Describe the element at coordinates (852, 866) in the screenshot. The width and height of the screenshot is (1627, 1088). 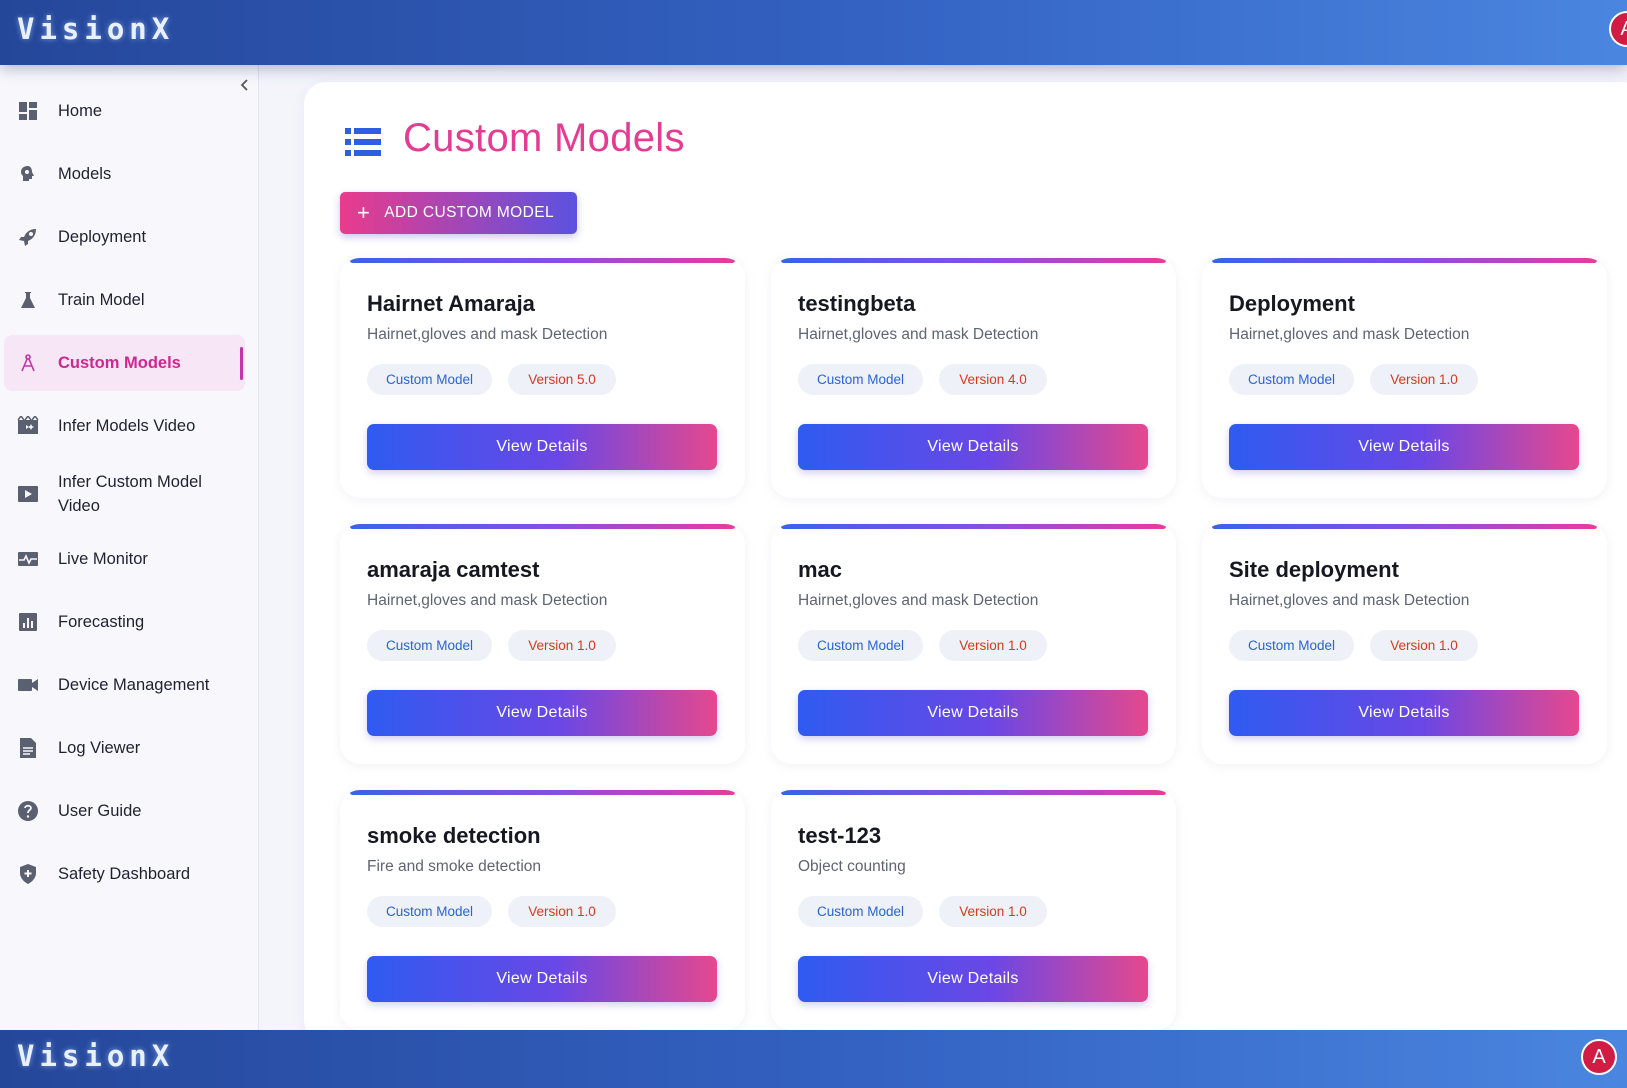
I see `card-description: Object counting` at that location.